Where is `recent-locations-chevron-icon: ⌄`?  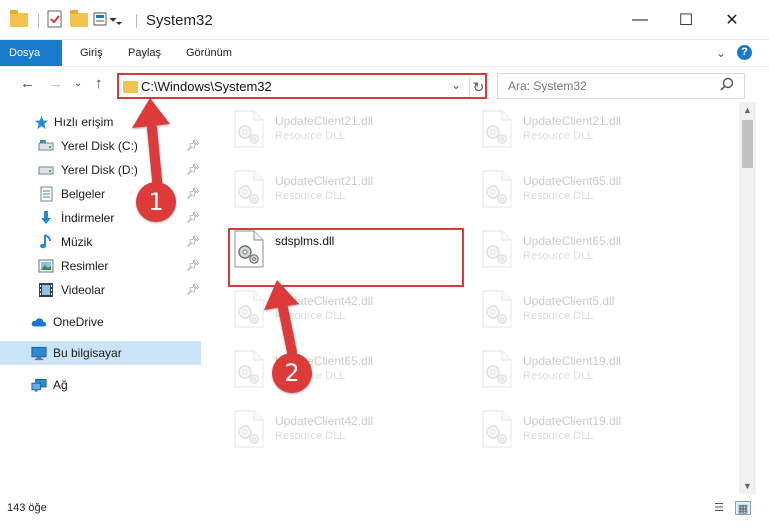 recent-locations-chevron-icon: ⌄ is located at coordinates (78, 83).